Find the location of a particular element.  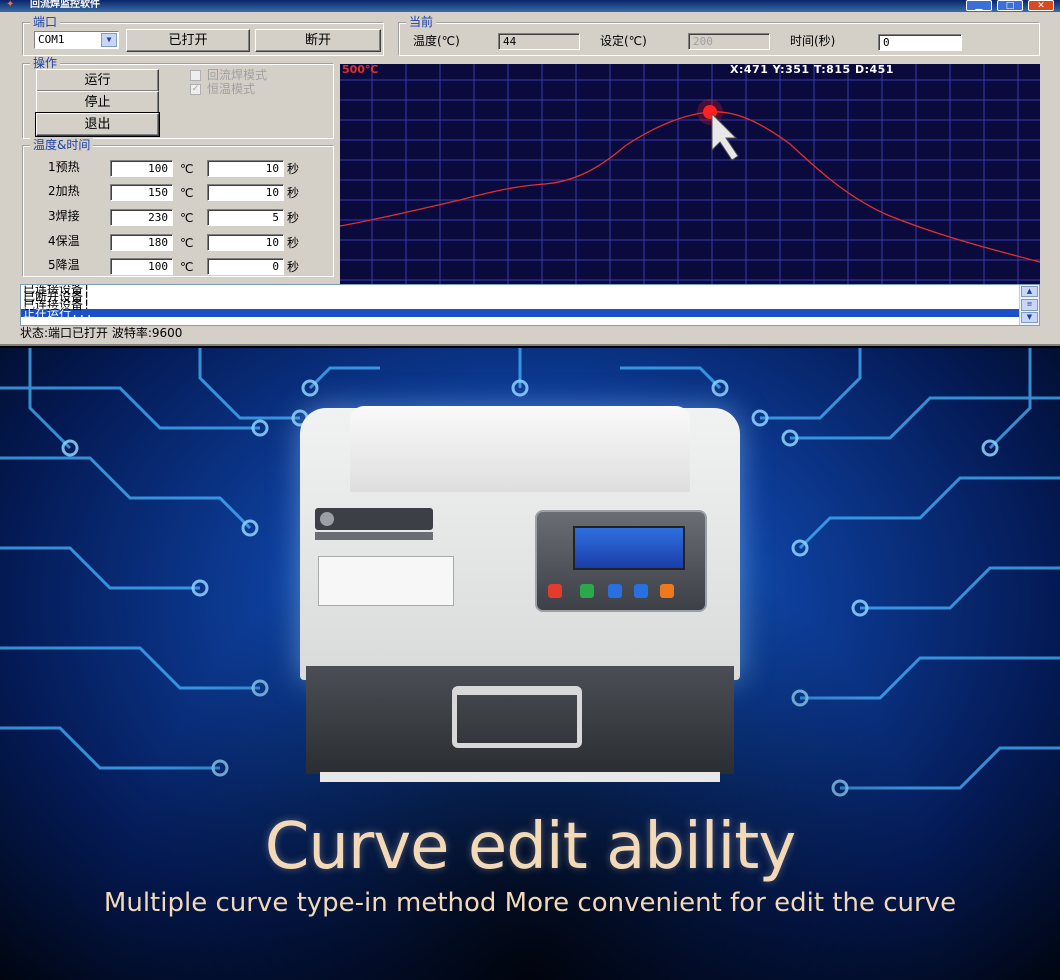

set-temp-field: 200 is located at coordinates (729, 41).